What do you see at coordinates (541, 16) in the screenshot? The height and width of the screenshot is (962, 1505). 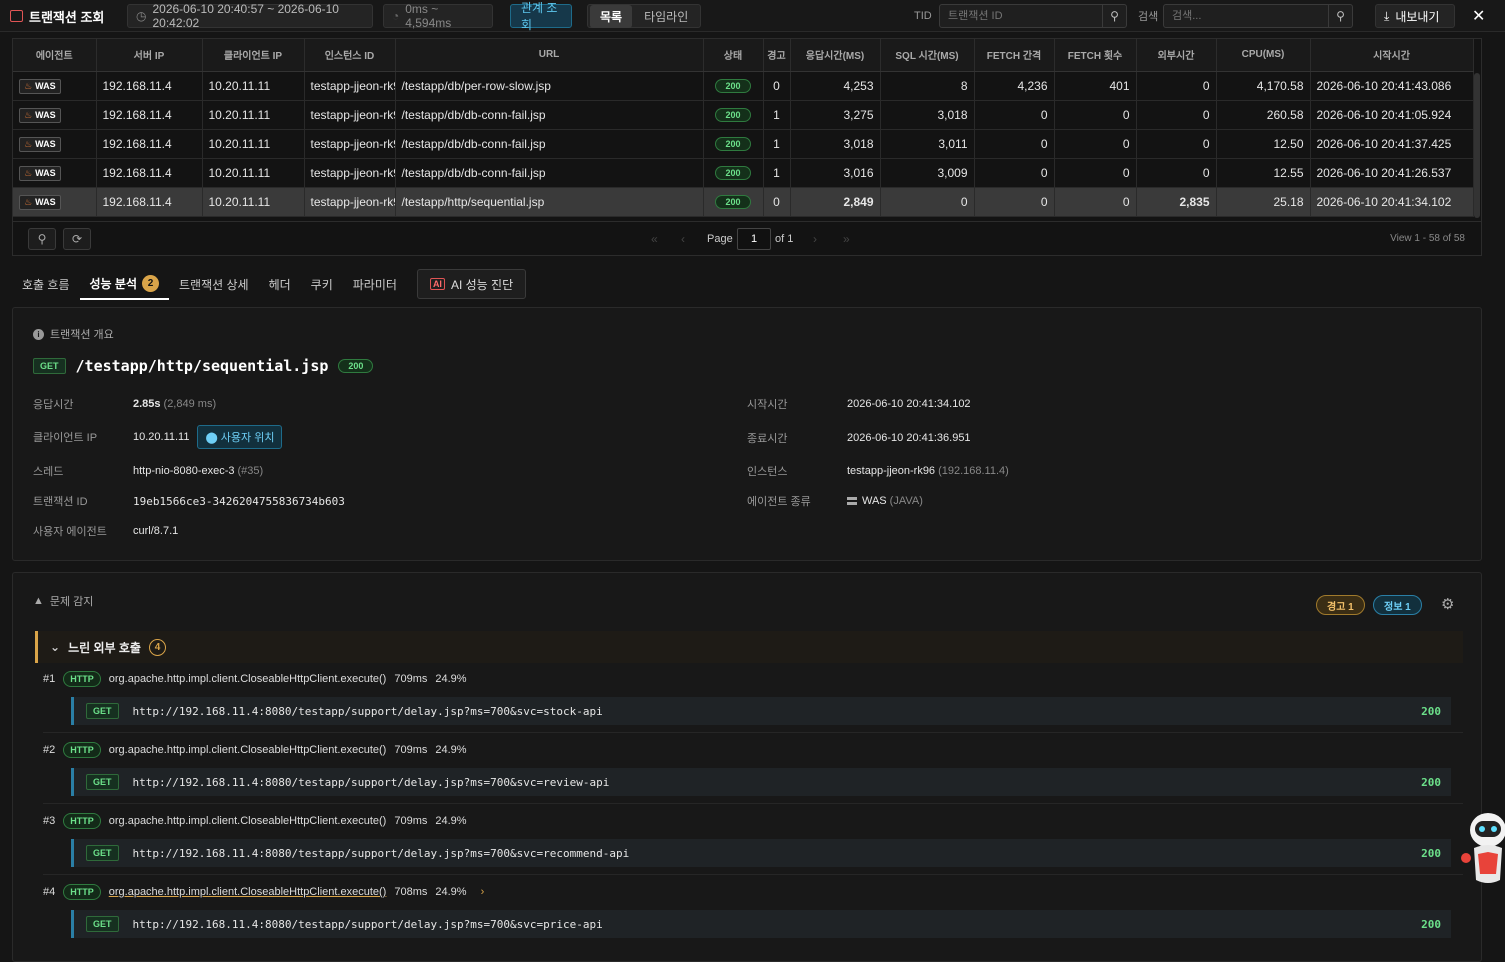 I see `relation-query-button: 관계 조회` at bounding box center [541, 16].